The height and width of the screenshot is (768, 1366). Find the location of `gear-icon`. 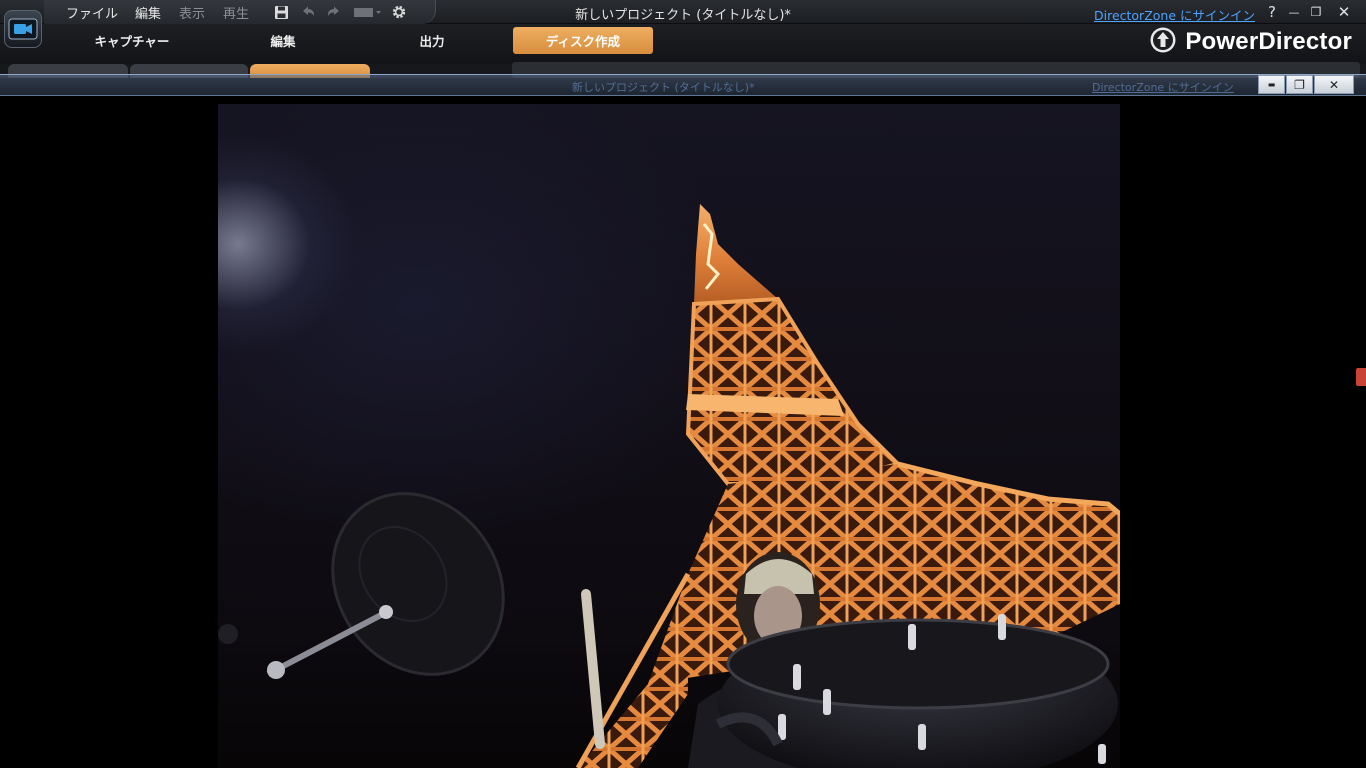

gear-icon is located at coordinates (399, 12).